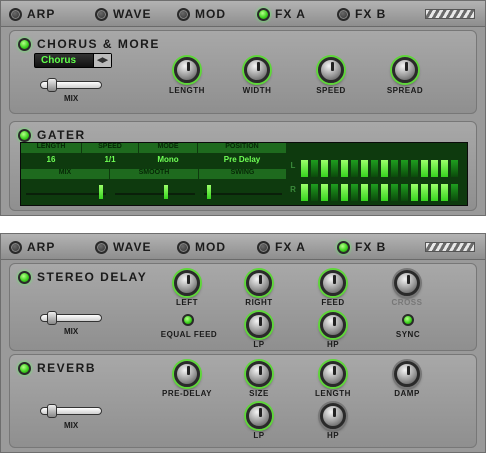  What do you see at coordinates (71, 85) in the screenshot?
I see `chorus-mix-slider` at bounding box center [71, 85].